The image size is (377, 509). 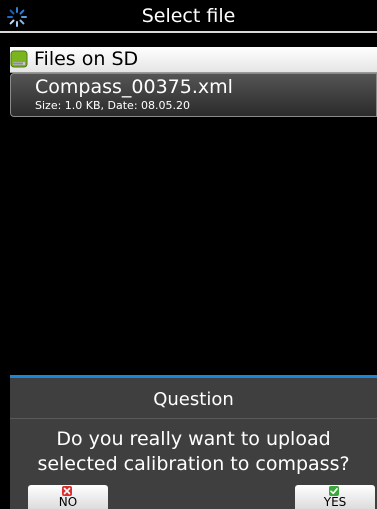 I want to click on sd-source-header: Files on SD, so click(x=193, y=60).